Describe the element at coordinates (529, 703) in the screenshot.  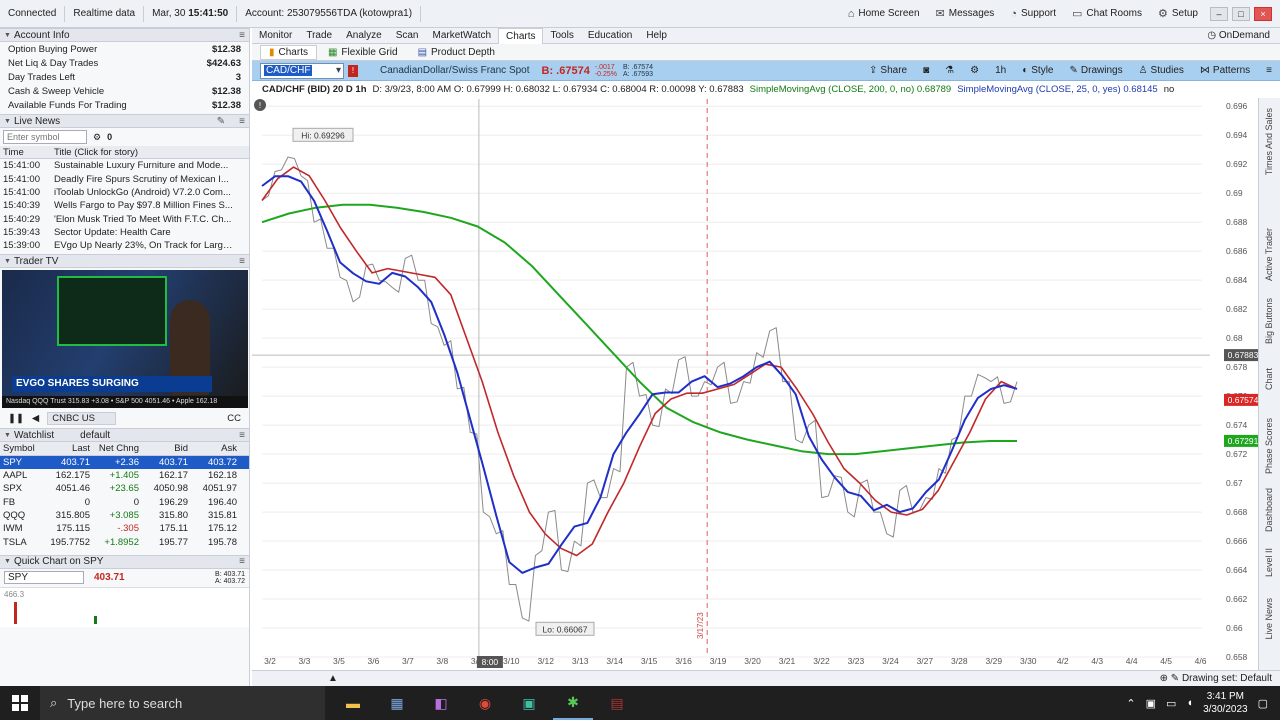
I see `app-icon: ▣` at that location.